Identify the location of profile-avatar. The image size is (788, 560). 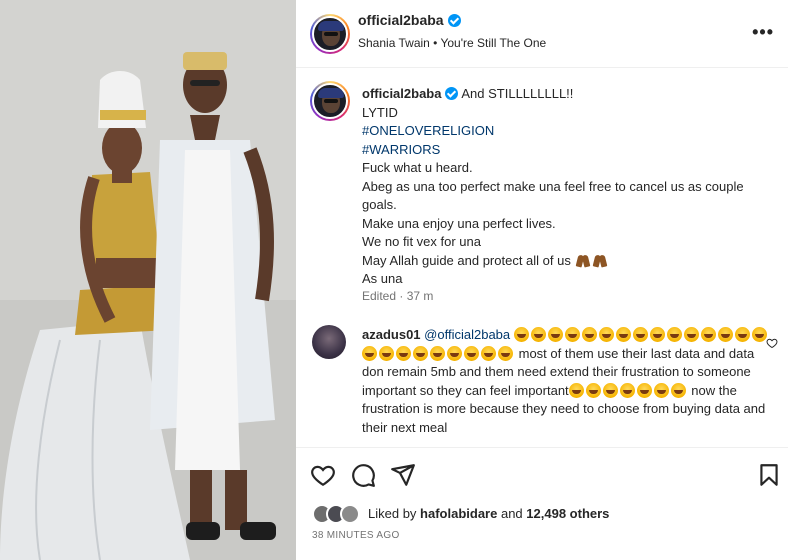
(330, 34).